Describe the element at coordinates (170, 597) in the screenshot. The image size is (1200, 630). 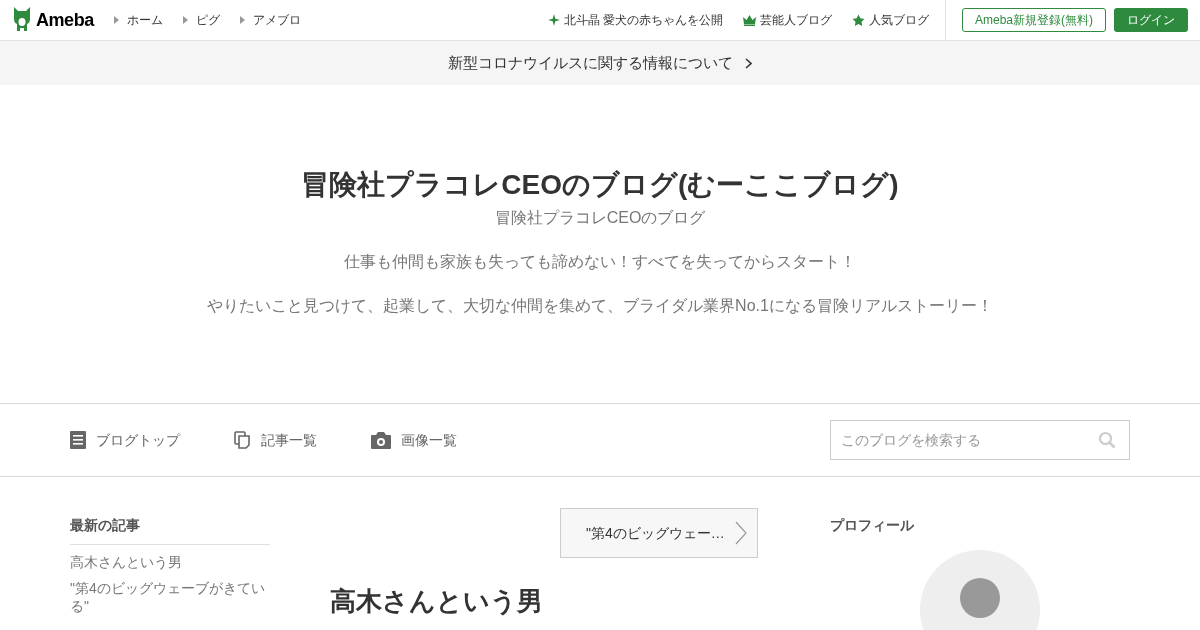
I see `article-link: "第4のビッグウェーブがきている"` at that location.